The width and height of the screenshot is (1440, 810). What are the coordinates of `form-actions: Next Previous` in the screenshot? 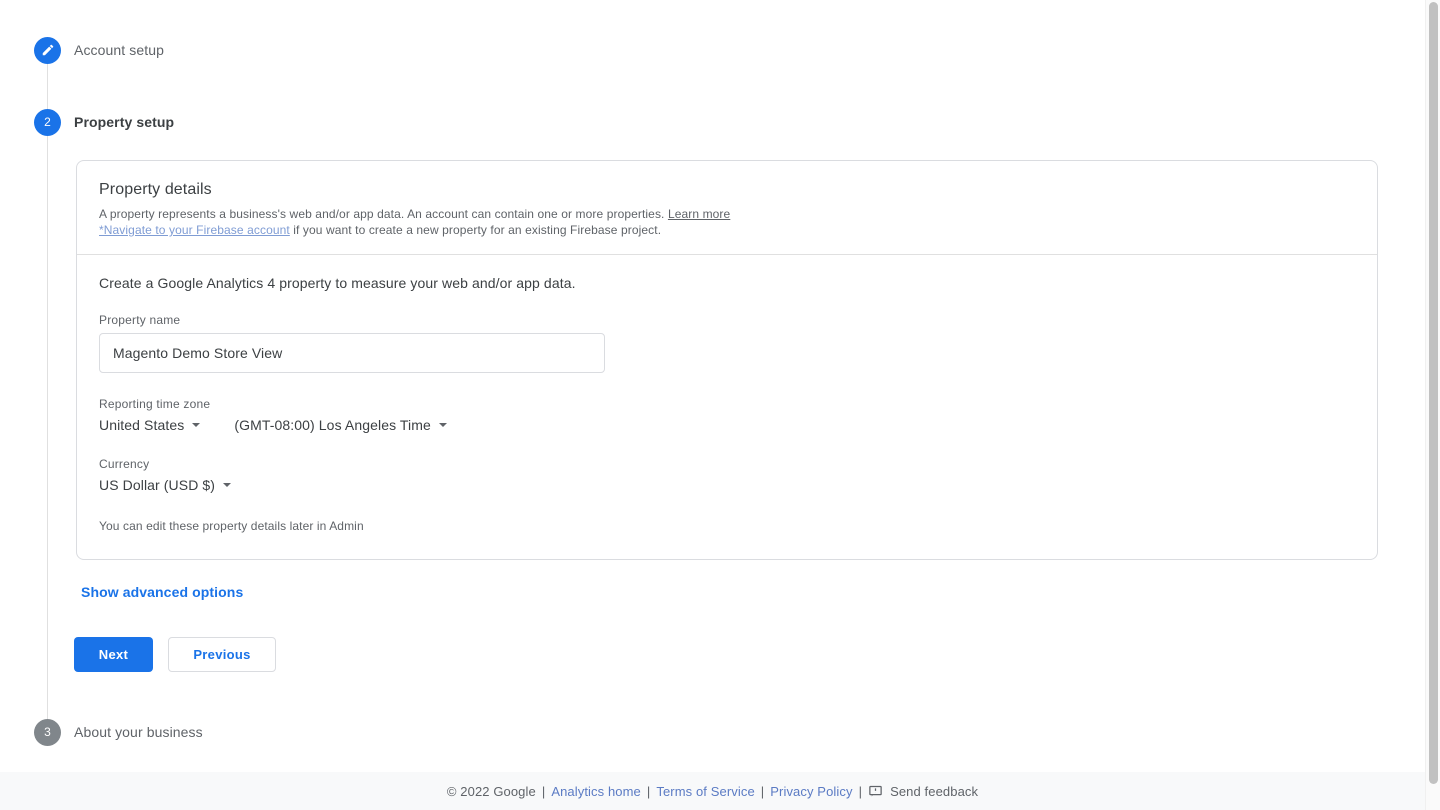 It's located at (175, 654).